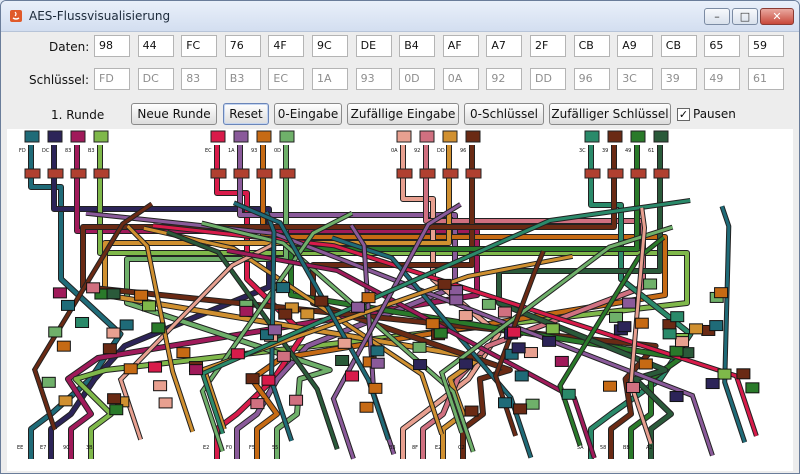 The image size is (800, 474). I want to click on data-byte-field: 2F, so click(548, 46).